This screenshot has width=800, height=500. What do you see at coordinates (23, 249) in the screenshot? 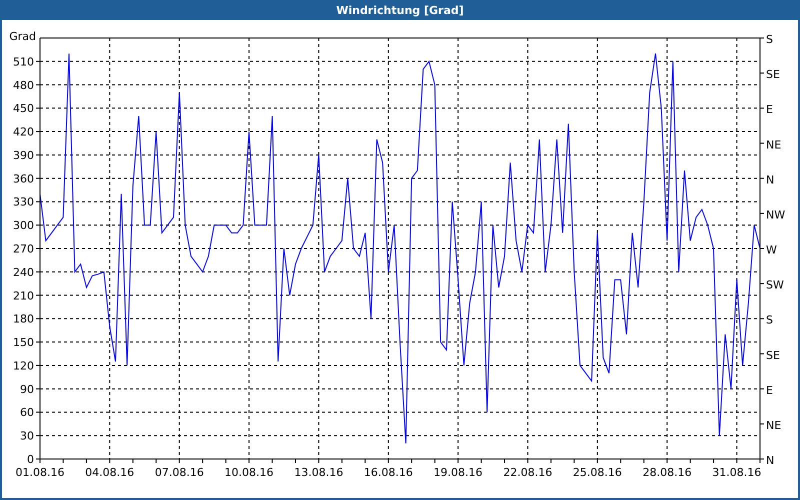
I see `axis-label: 270` at bounding box center [23, 249].